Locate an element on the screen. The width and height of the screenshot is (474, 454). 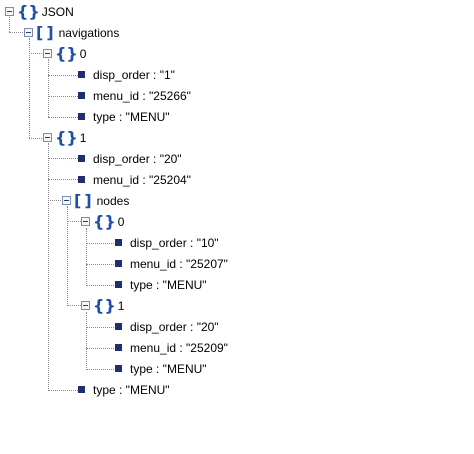
leaf-text: disp_order : "10" is located at coordinates (174, 242).